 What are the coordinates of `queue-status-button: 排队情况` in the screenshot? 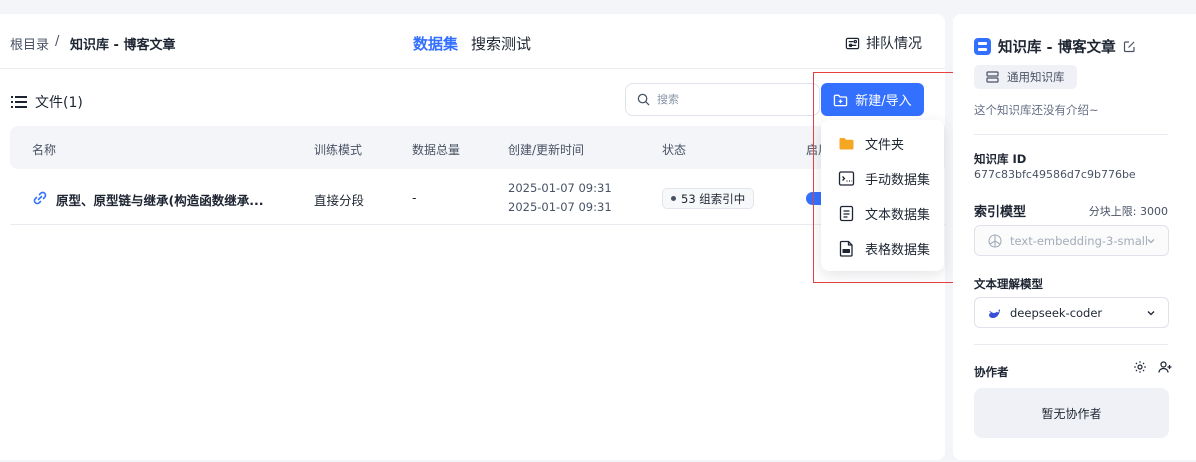 It's located at (883, 43).